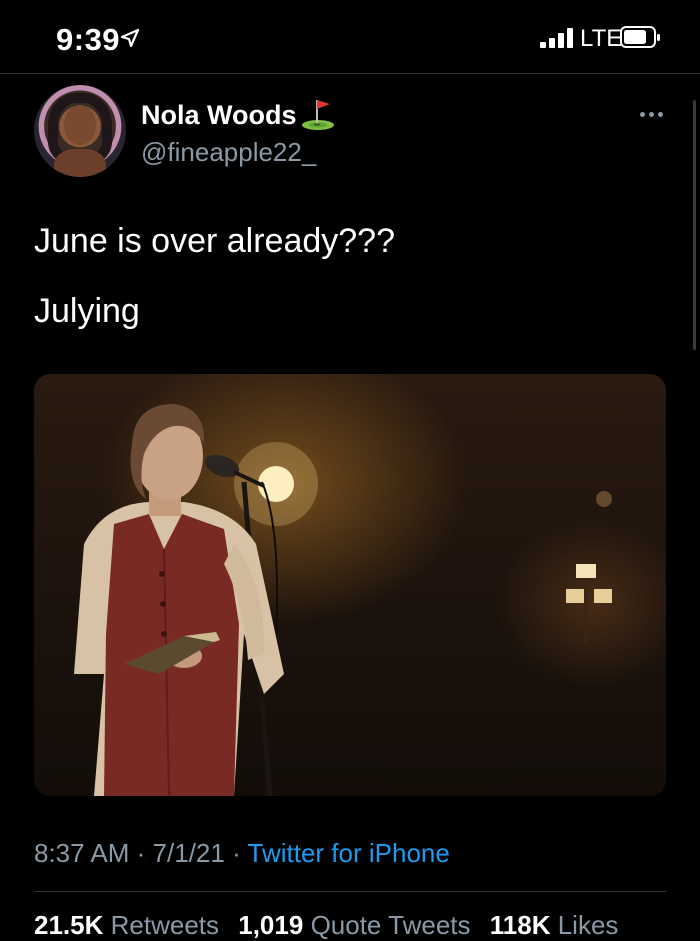  What do you see at coordinates (601, 38) in the screenshot?
I see `carrier-label: LTE` at bounding box center [601, 38].